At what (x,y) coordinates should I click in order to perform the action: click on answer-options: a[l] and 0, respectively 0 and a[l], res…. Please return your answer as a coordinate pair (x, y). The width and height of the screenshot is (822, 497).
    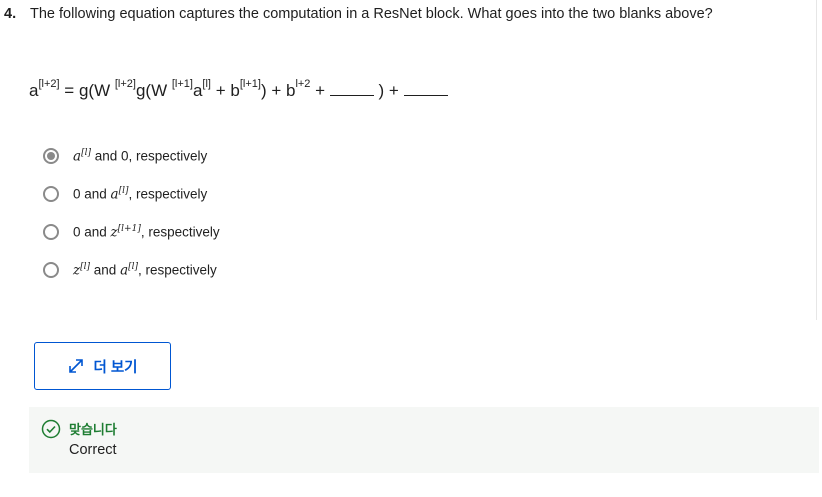
    Looking at the image, I should click on (131, 213).